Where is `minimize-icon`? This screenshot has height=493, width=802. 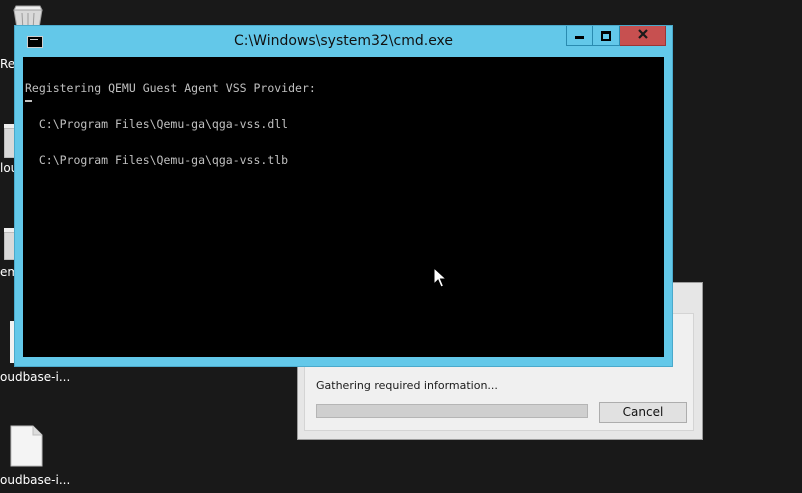 minimize-icon is located at coordinates (579, 37).